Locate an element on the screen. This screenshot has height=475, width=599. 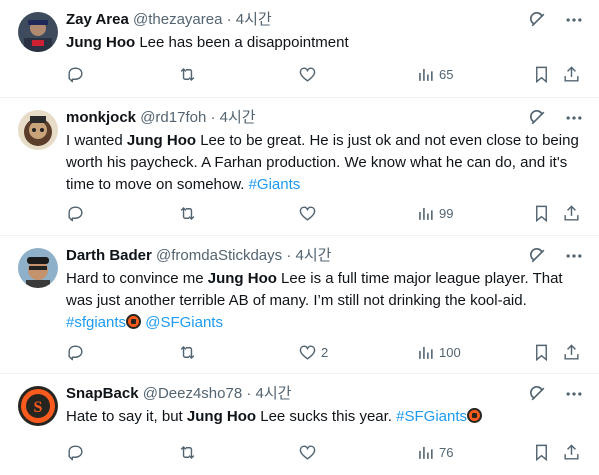
action-bar: 2 100 is located at coordinates (327, 352).